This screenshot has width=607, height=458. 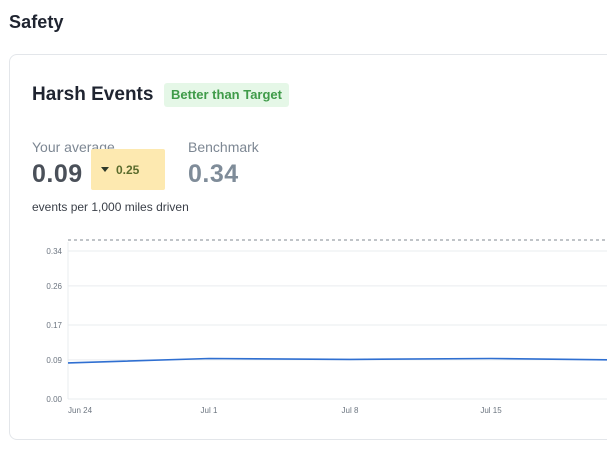 I want to click on x-tick-label: Jul 15, so click(x=491, y=410).